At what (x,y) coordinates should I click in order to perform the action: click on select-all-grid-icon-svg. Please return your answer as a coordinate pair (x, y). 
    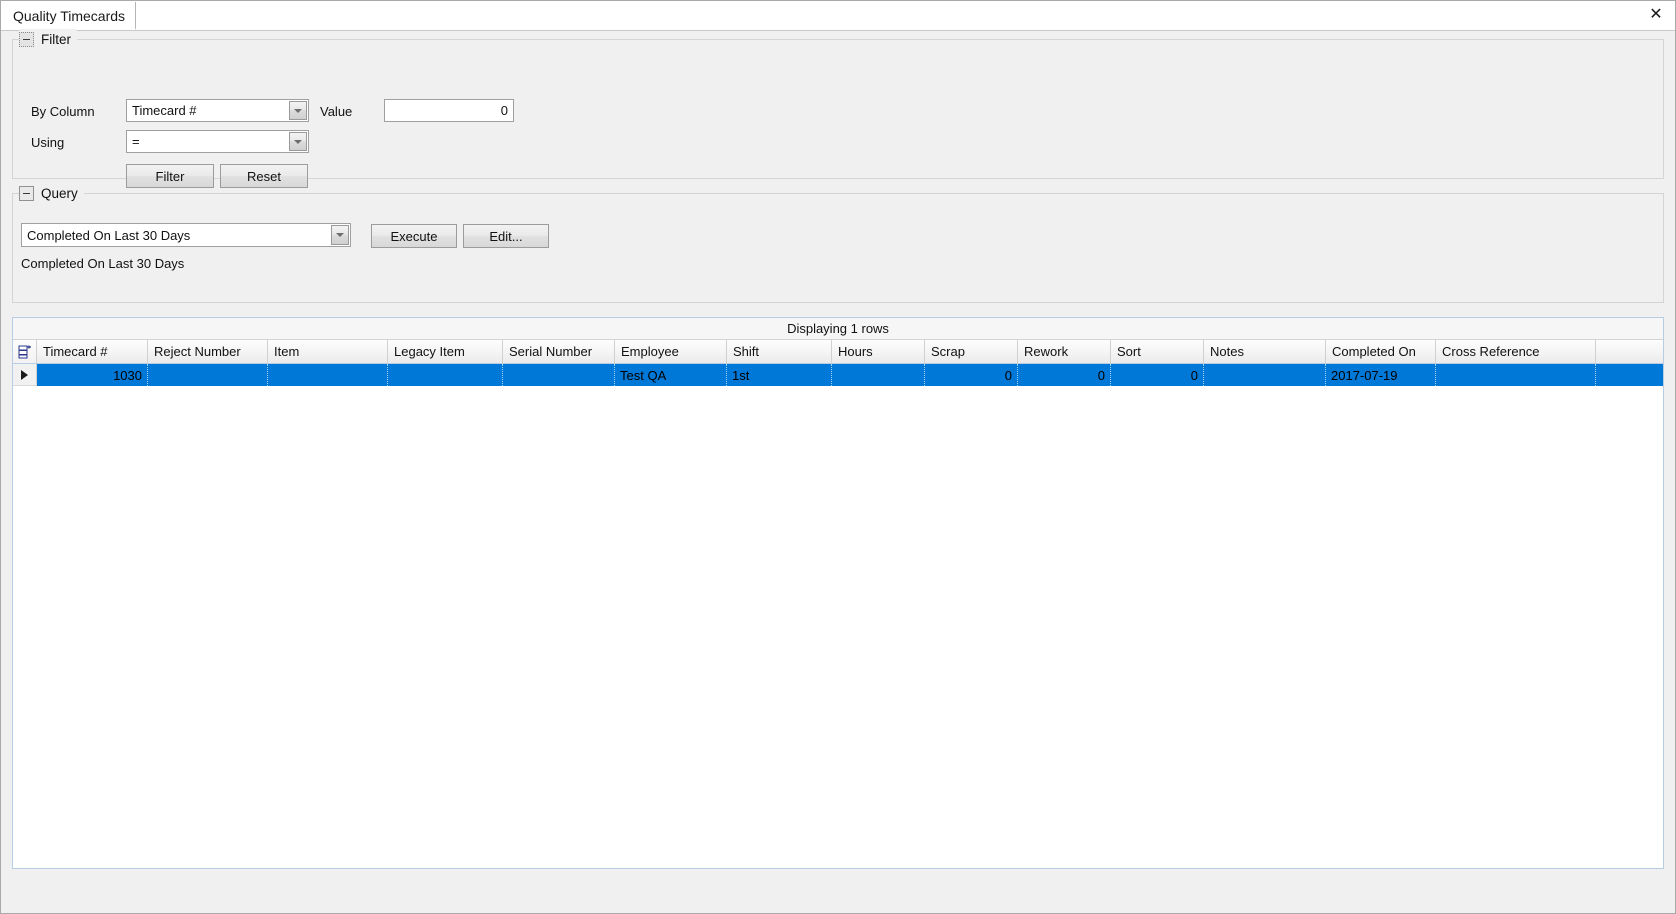
    Looking at the image, I should click on (24, 351).